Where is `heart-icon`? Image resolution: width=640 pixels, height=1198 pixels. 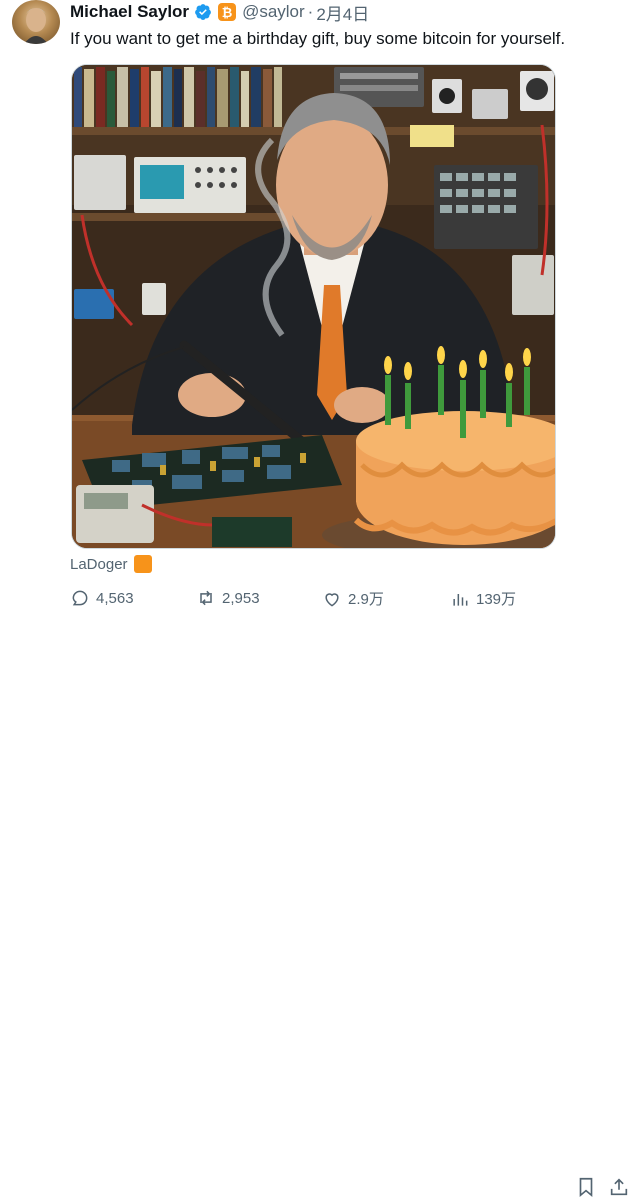
heart-icon is located at coordinates (332, 599).